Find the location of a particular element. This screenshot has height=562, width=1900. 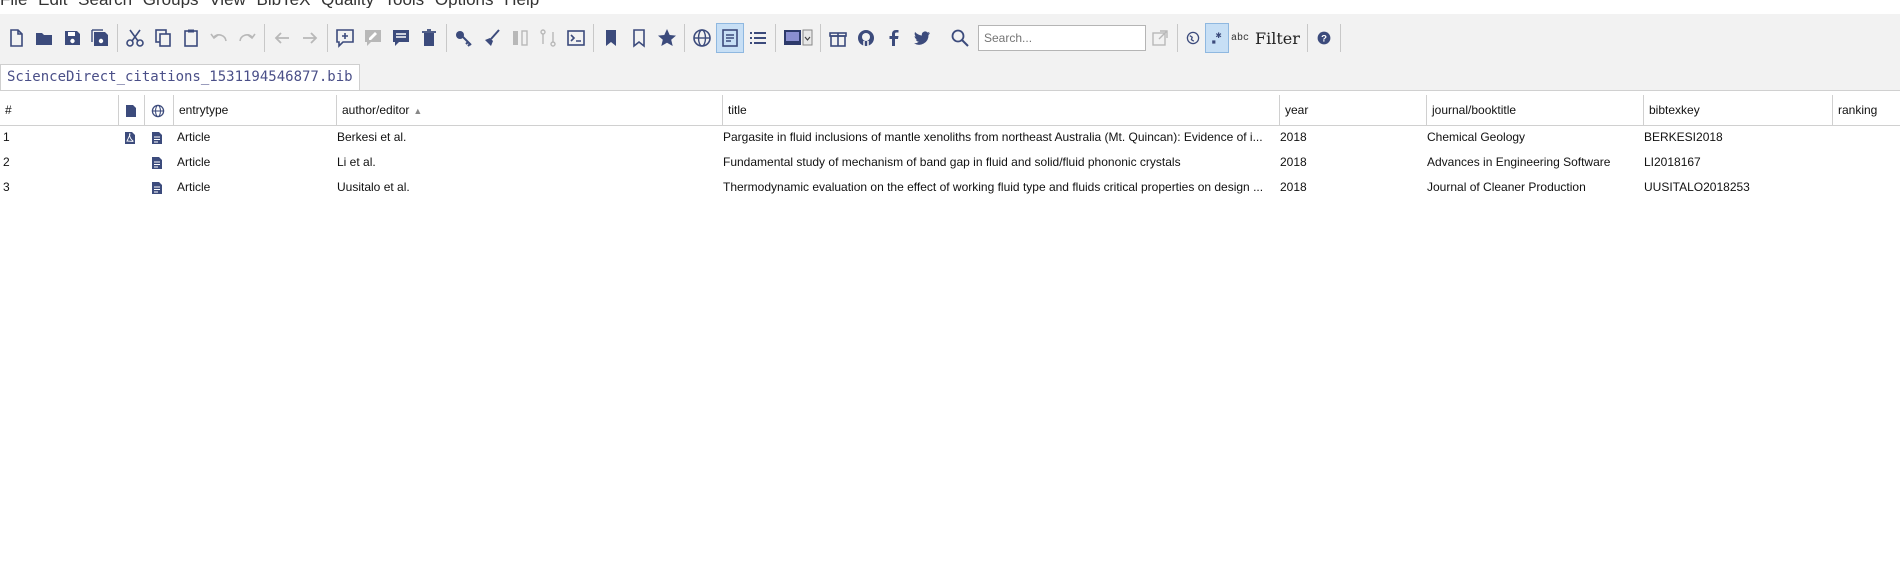

column-header-journal: journal/booktitle is located at coordinates (1535, 110).